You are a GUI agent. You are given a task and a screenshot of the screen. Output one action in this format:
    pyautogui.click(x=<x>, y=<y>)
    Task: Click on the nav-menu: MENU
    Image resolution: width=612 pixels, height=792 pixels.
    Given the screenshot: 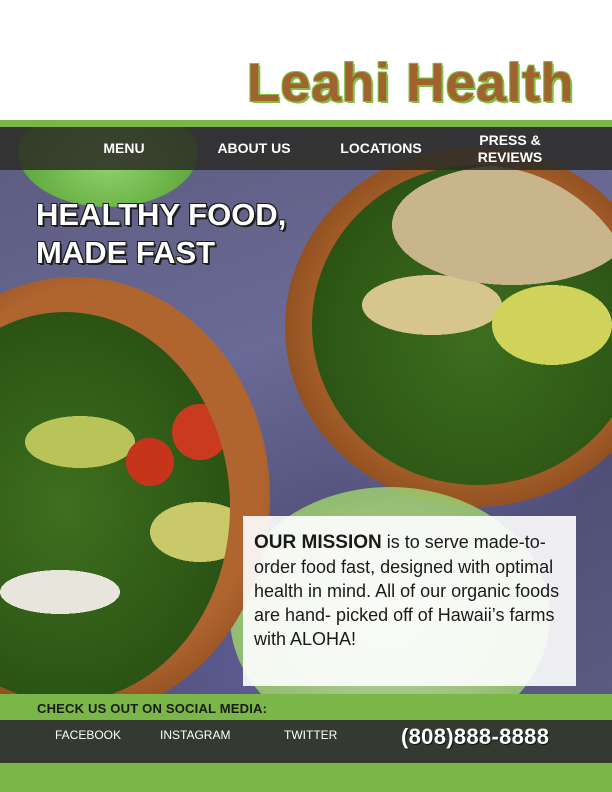 What is the action you would take?
    pyautogui.click(x=124, y=148)
    